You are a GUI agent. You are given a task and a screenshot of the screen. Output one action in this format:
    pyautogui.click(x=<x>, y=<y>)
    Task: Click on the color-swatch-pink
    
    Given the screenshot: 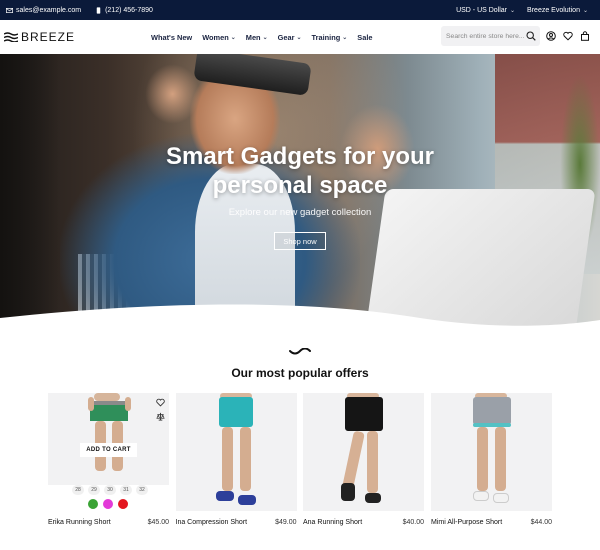 What is the action you would take?
    pyautogui.click(x=108, y=504)
    